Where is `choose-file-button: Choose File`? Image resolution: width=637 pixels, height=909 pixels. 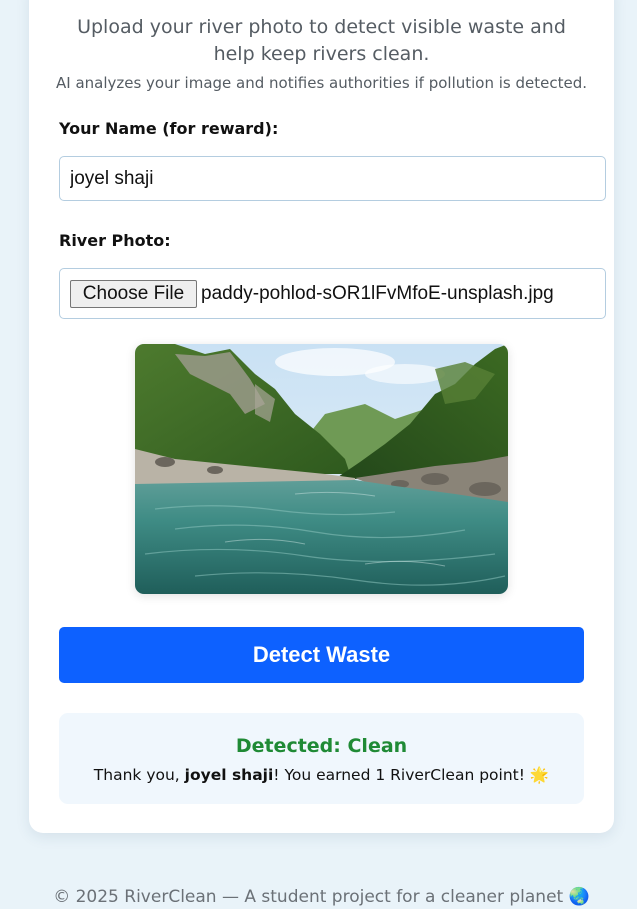
choose-file-button: Choose File is located at coordinates (133, 294).